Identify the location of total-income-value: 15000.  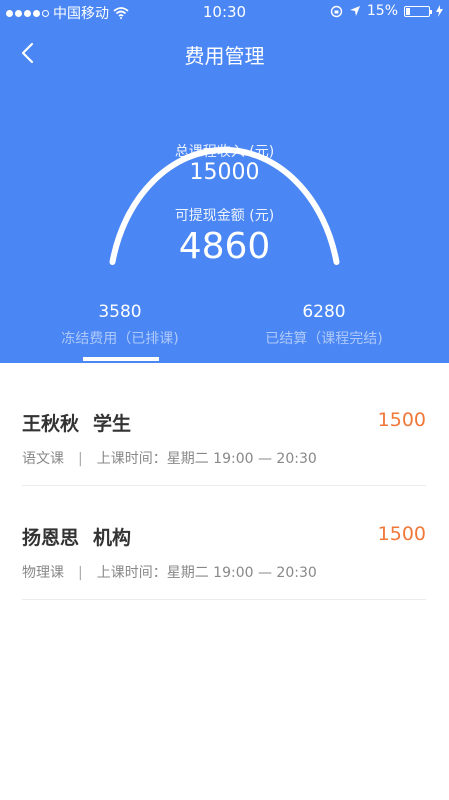
(224, 172).